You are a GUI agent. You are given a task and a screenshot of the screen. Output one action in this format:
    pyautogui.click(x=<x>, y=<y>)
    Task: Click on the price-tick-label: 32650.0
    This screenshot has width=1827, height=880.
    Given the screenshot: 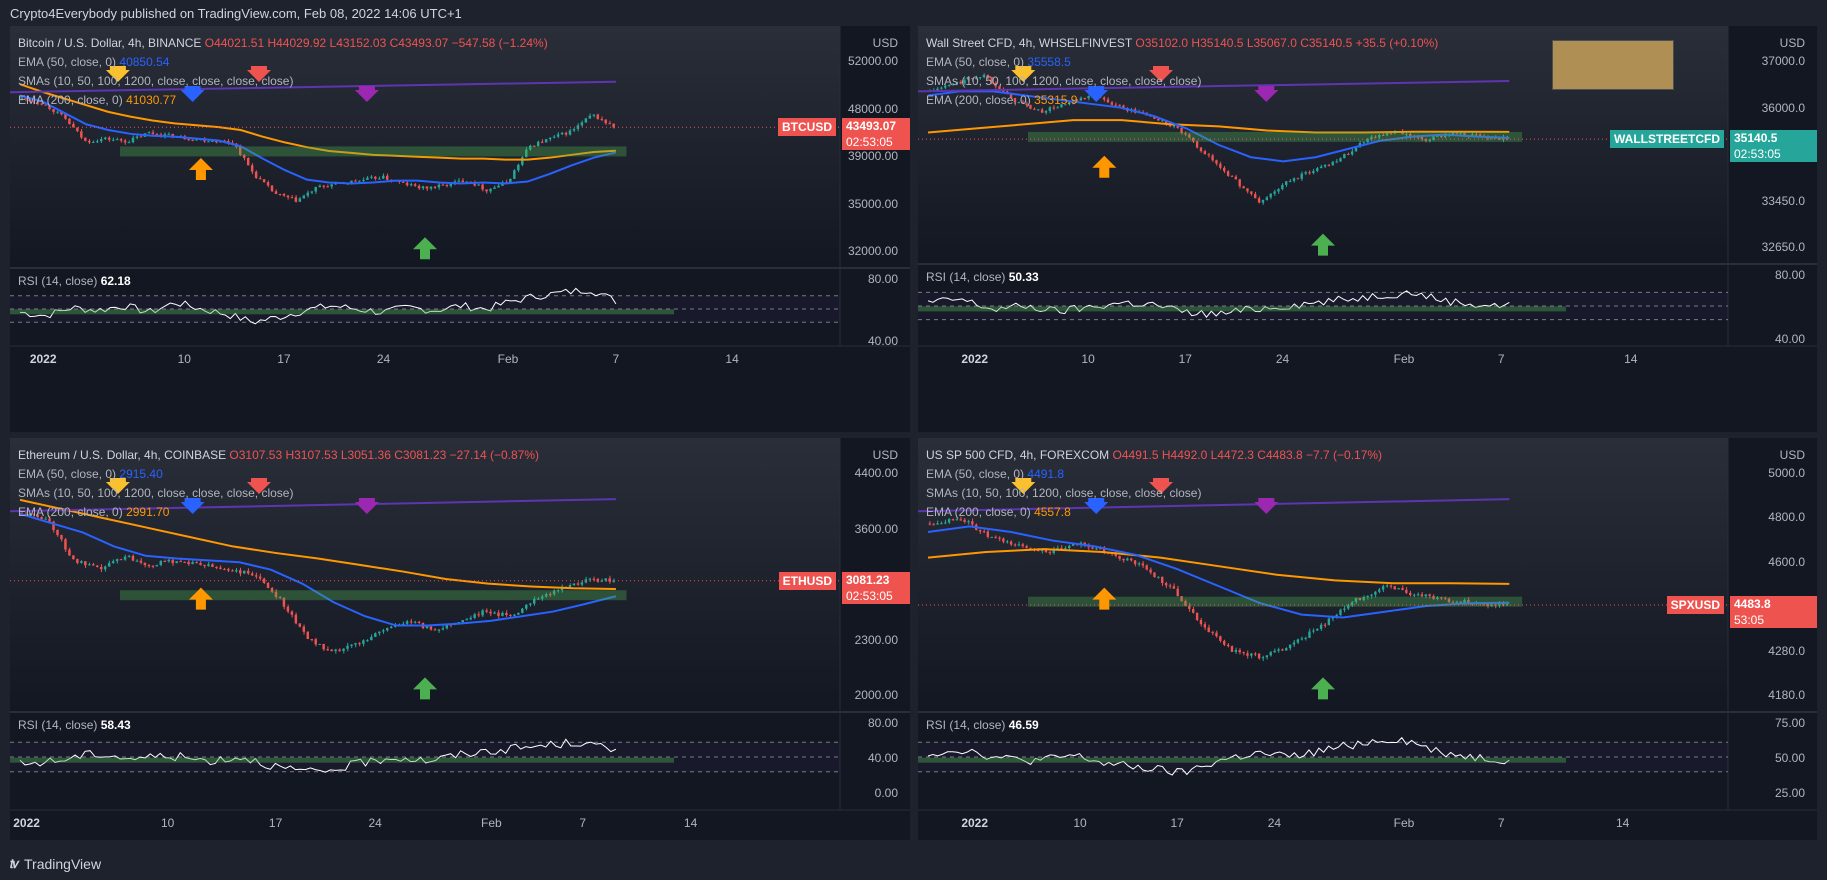 What is the action you would take?
    pyautogui.click(x=1783, y=247)
    